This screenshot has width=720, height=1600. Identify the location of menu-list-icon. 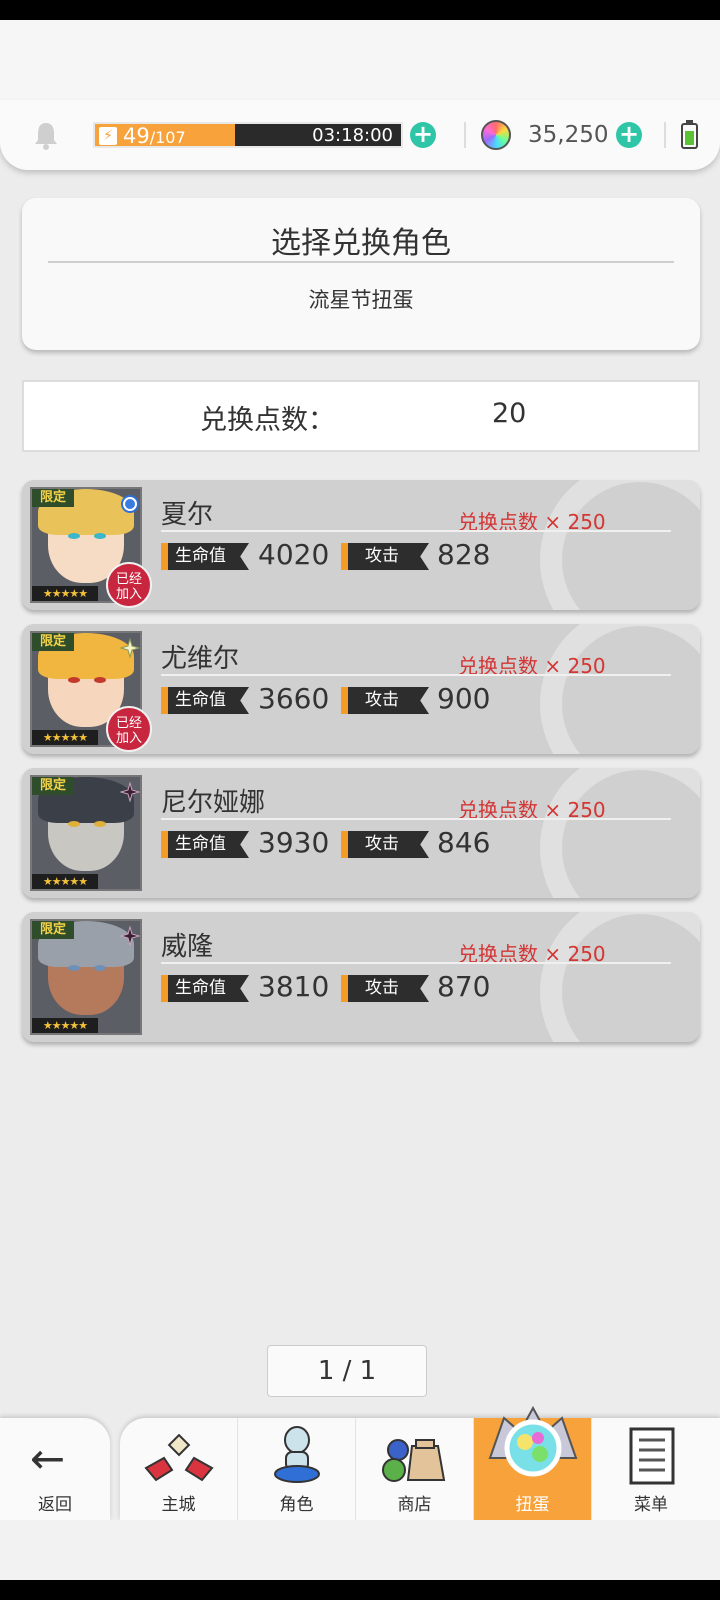
(652, 1456).